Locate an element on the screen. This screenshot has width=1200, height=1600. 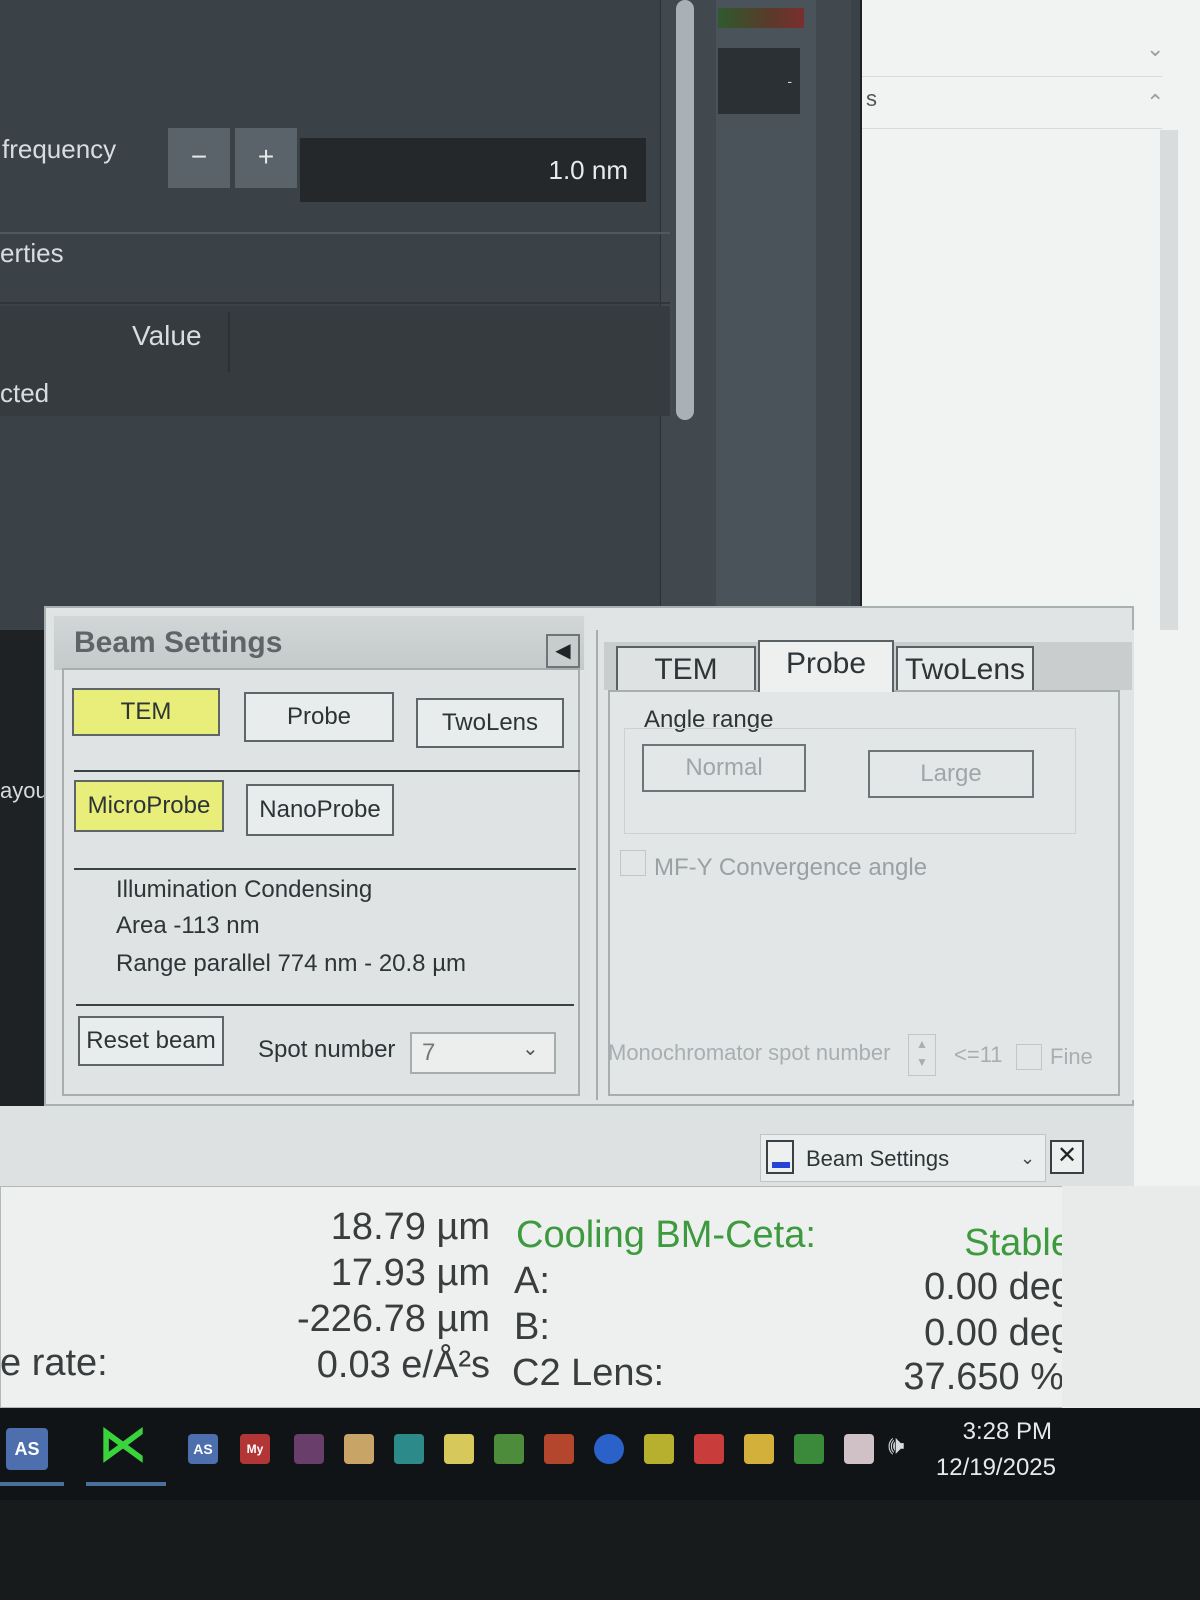
properties-header: erties is located at coordinates (32, 253).